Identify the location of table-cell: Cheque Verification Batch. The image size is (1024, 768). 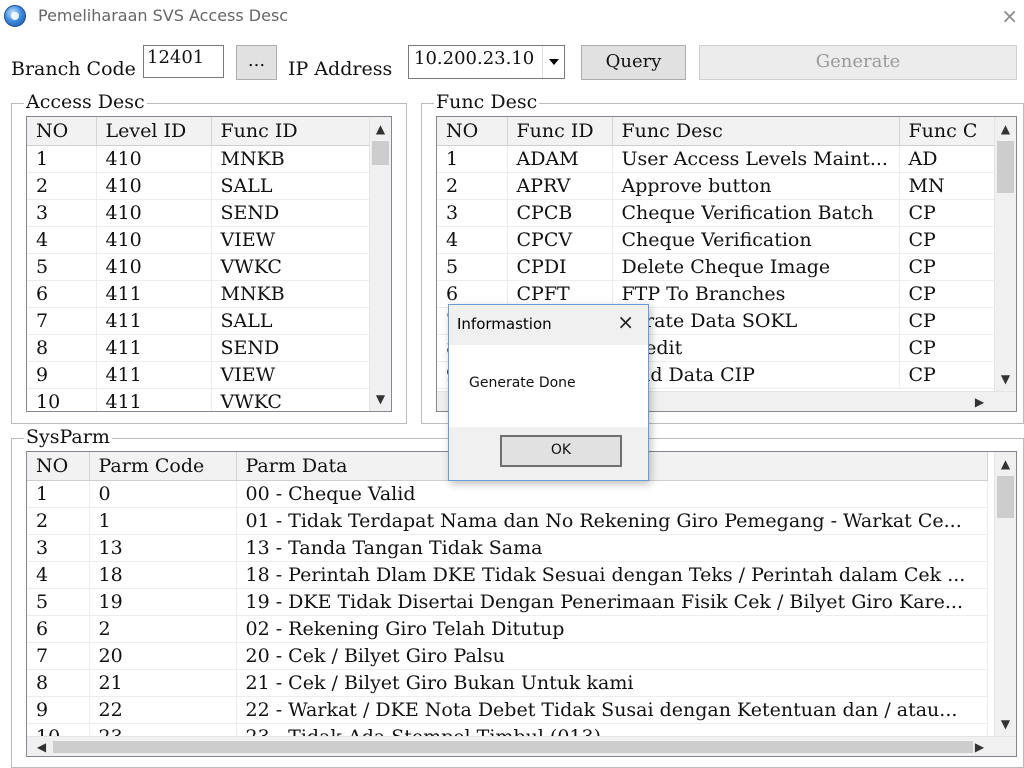
(756, 213).